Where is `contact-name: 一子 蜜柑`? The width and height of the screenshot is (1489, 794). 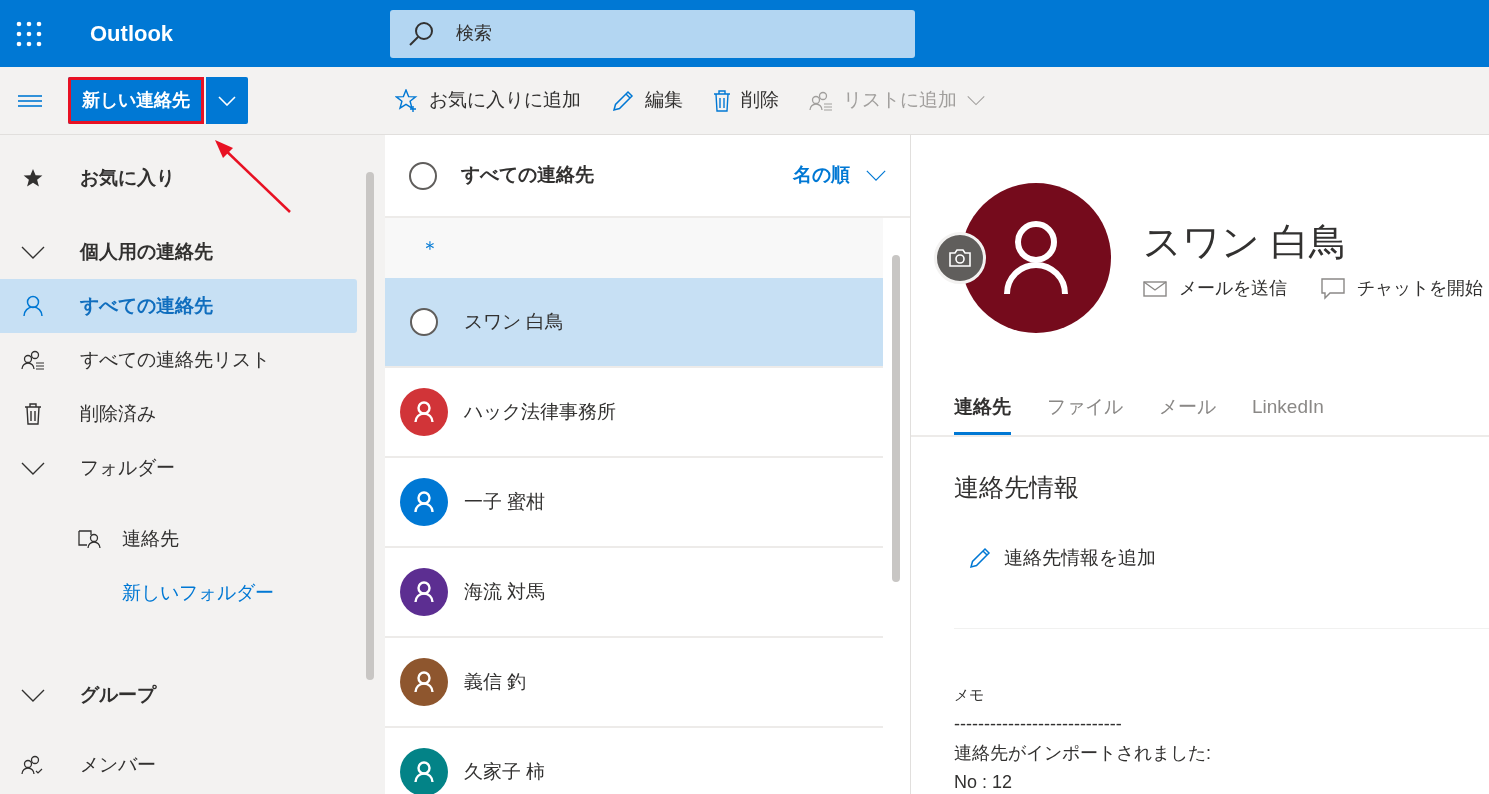 contact-name: 一子 蜜柑 is located at coordinates (505, 501).